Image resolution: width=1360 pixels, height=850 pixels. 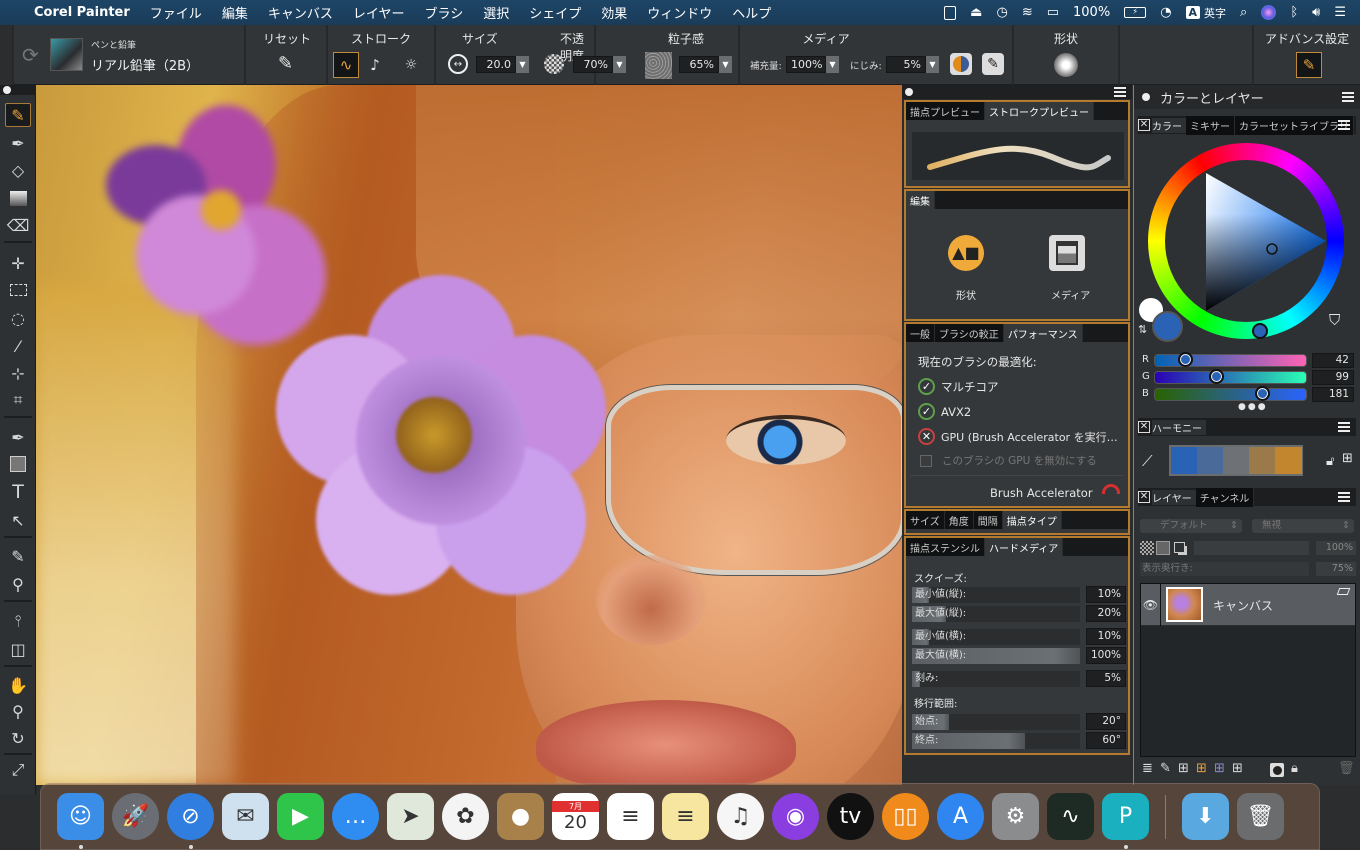 What do you see at coordinates (18, 556) in the screenshot?
I see `cloner-tool: ✎` at bounding box center [18, 556].